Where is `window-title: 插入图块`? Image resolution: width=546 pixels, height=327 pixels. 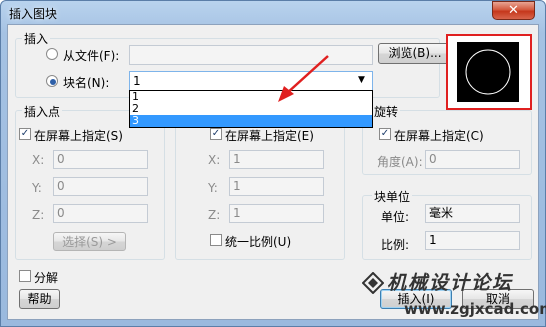 window-title: 插入图块 is located at coordinates (33, 14).